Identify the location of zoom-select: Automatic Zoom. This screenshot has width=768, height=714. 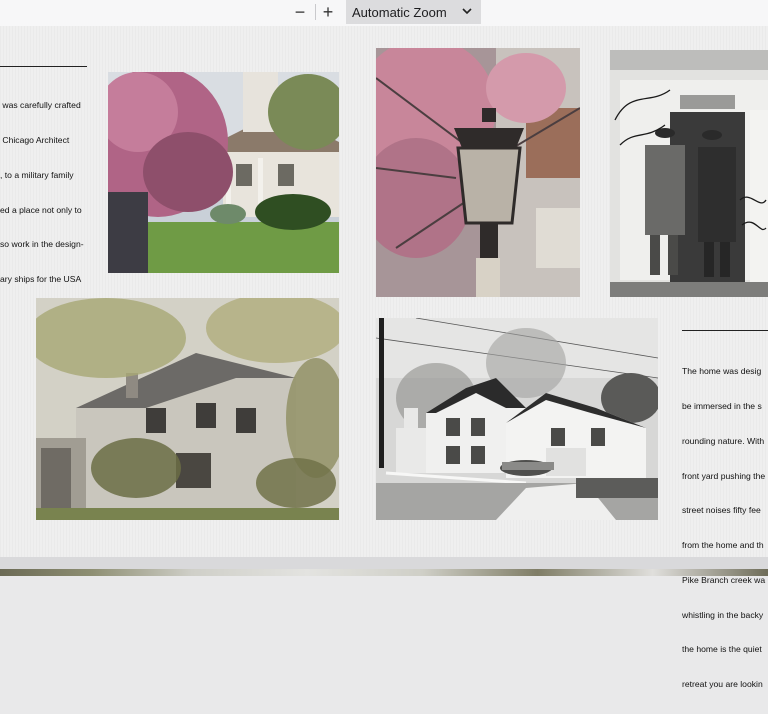
(413, 12).